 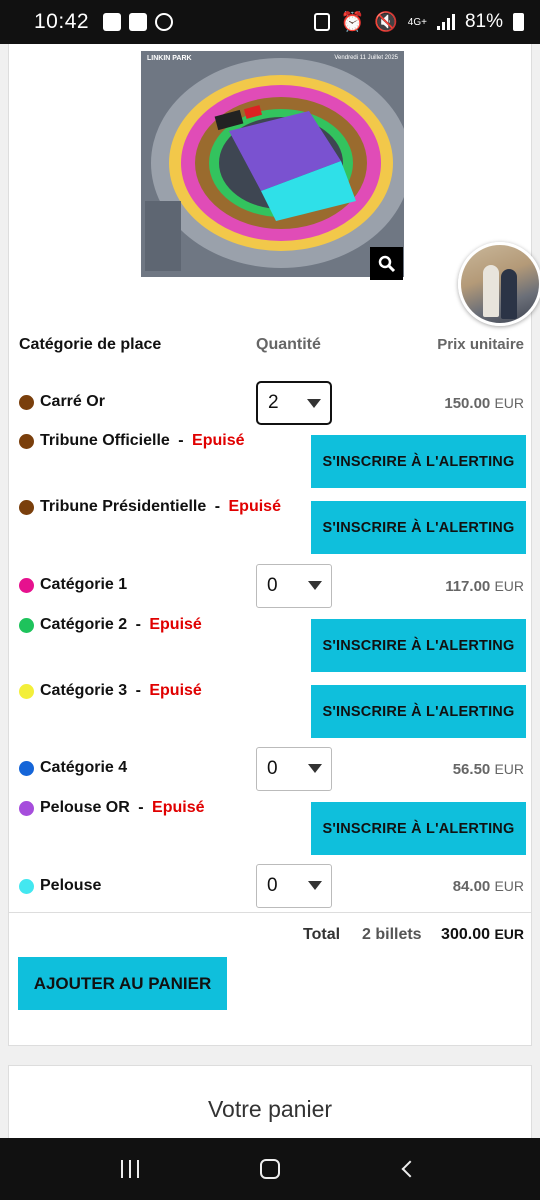 I want to click on category-name: Catégorie 4, so click(x=84, y=767).